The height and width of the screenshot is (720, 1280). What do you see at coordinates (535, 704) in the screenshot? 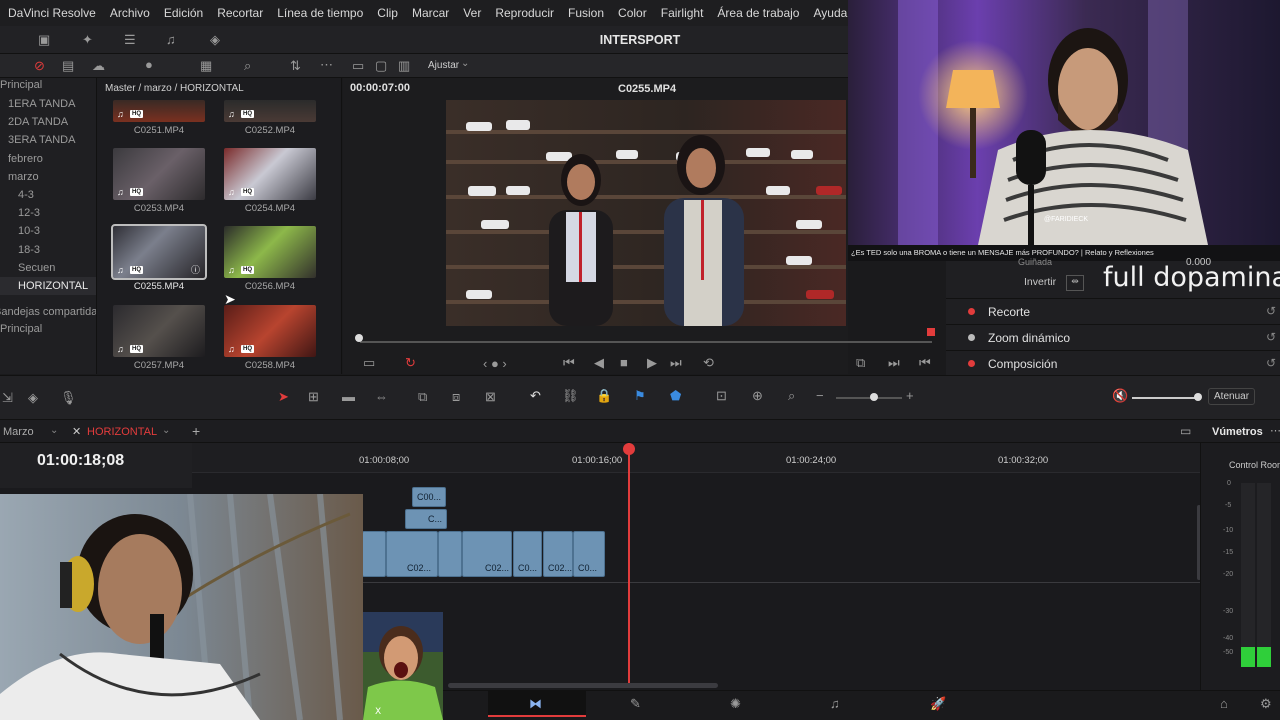
I see `edit-page-icon: ⧓` at bounding box center [535, 704].